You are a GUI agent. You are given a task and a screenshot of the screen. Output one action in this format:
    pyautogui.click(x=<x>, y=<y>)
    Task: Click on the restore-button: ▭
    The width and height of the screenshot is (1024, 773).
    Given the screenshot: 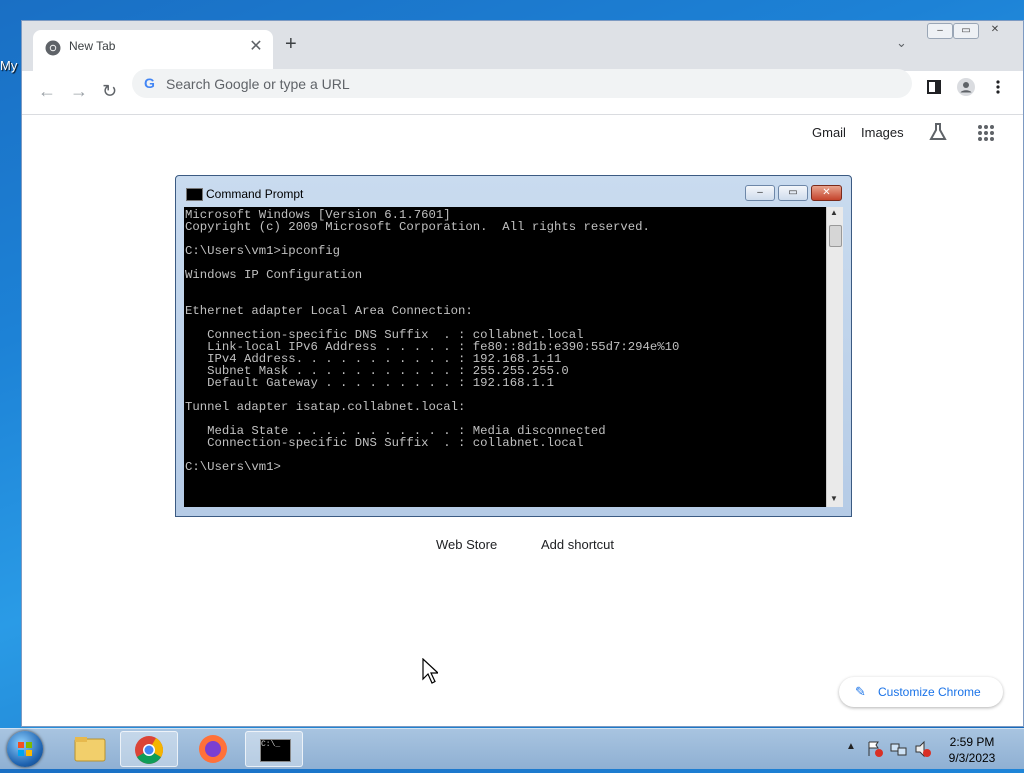 What is the action you would take?
    pyautogui.click(x=966, y=31)
    